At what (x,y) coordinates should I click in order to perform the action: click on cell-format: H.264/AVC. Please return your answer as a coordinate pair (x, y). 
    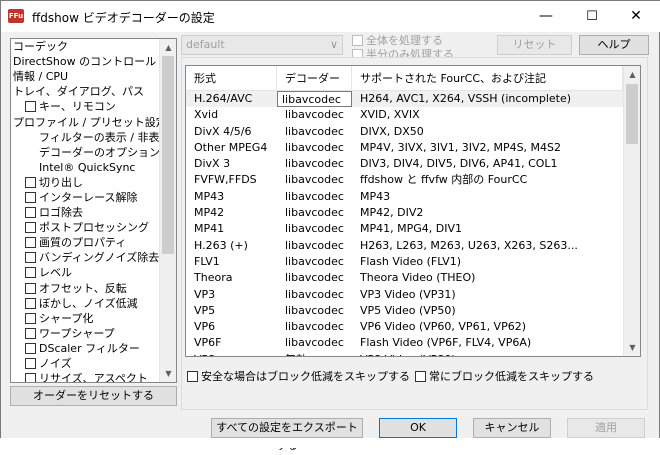
    Looking at the image, I should click on (231, 99).